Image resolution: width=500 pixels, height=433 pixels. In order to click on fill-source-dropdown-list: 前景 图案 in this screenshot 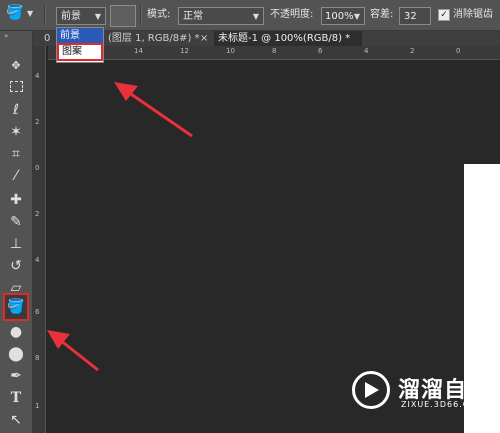, I will do `click(80, 45)`.